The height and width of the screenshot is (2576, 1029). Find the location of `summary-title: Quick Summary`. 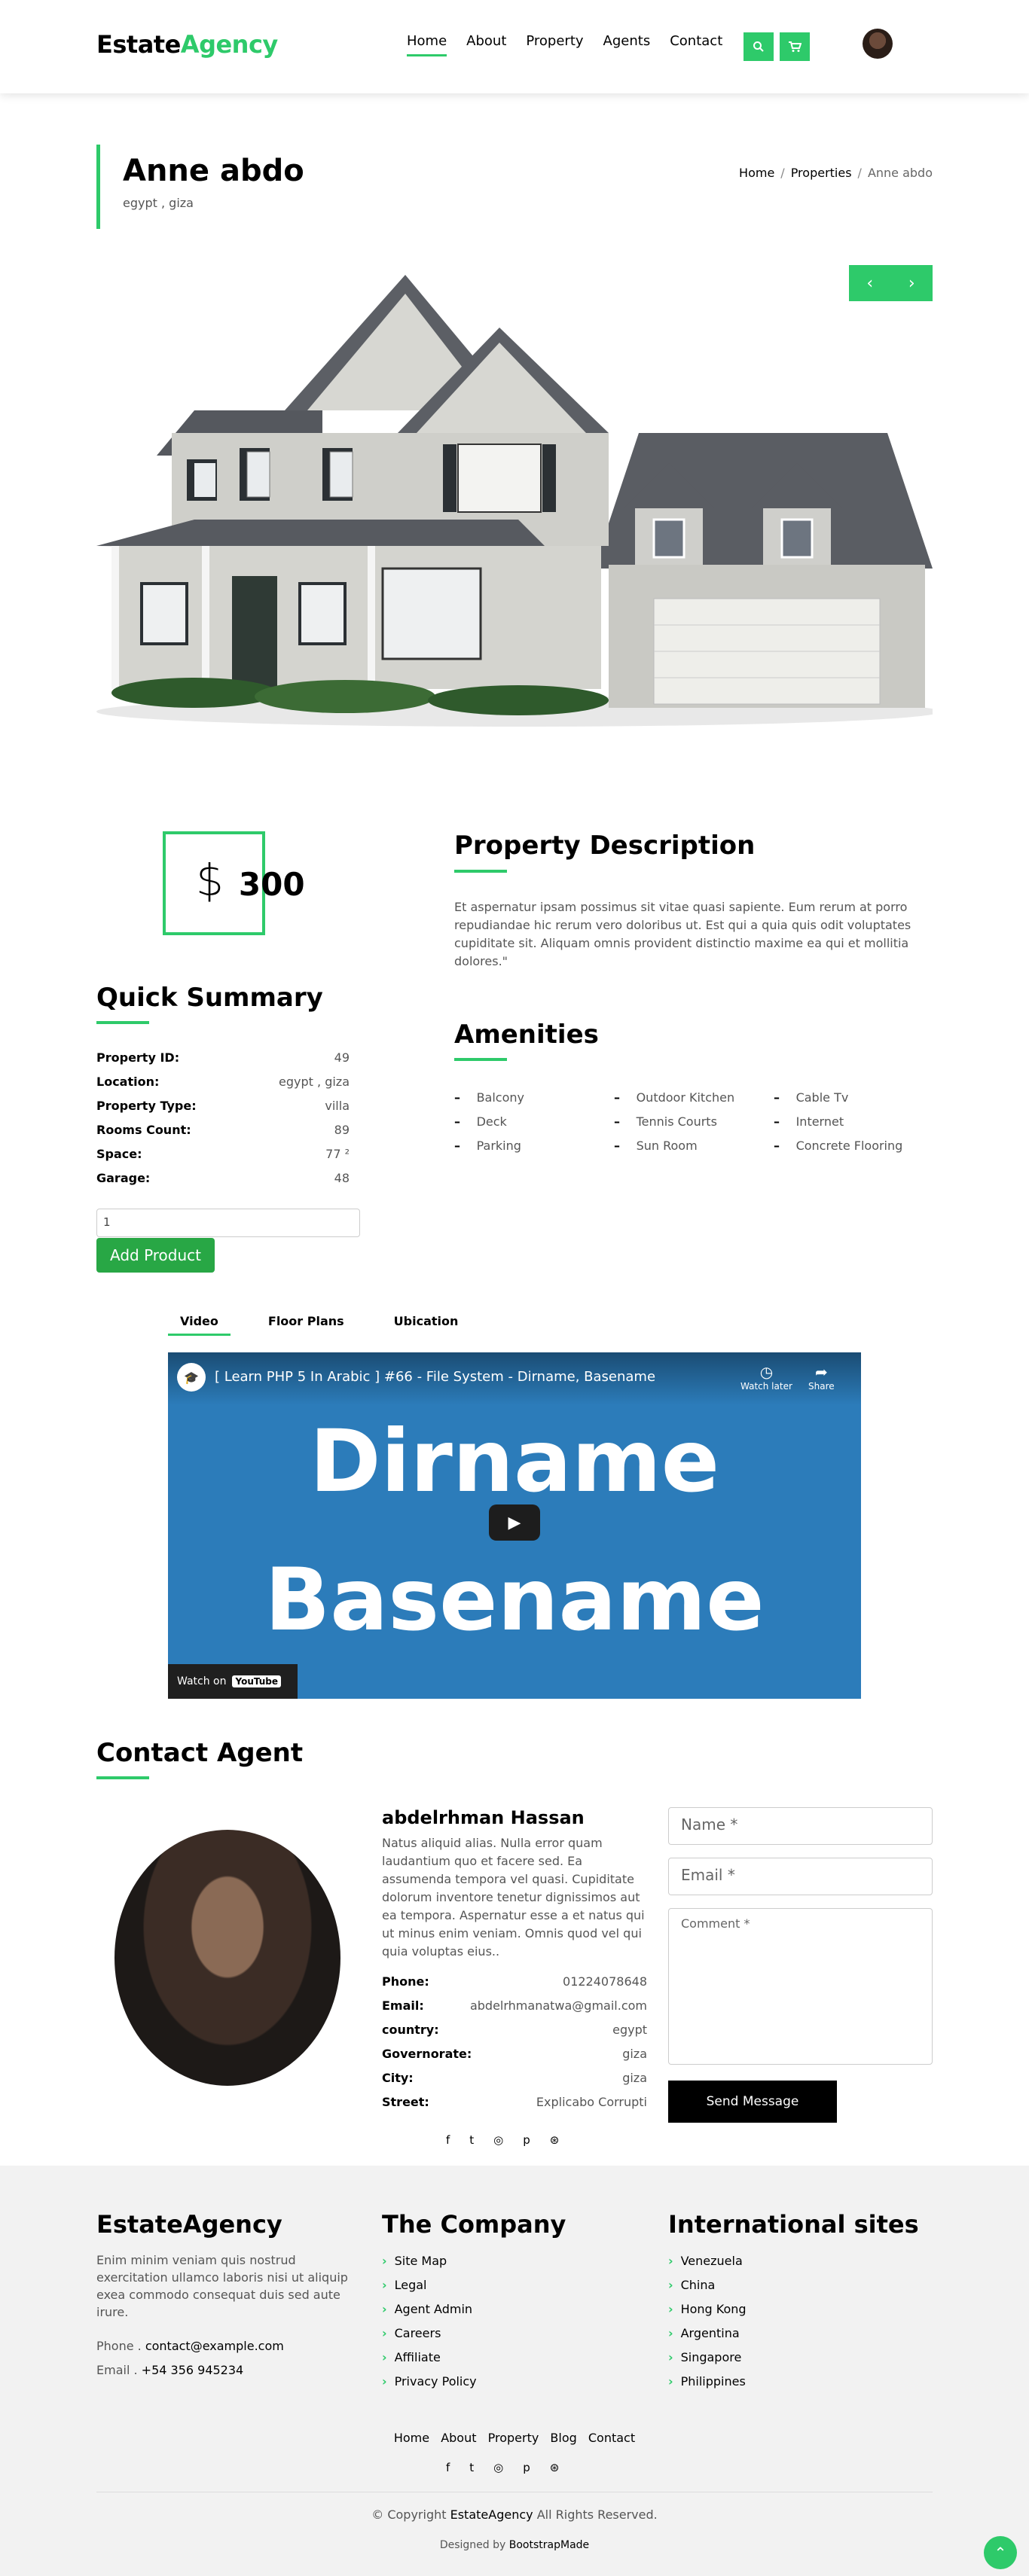

summary-title: Quick Summary is located at coordinates (209, 998).